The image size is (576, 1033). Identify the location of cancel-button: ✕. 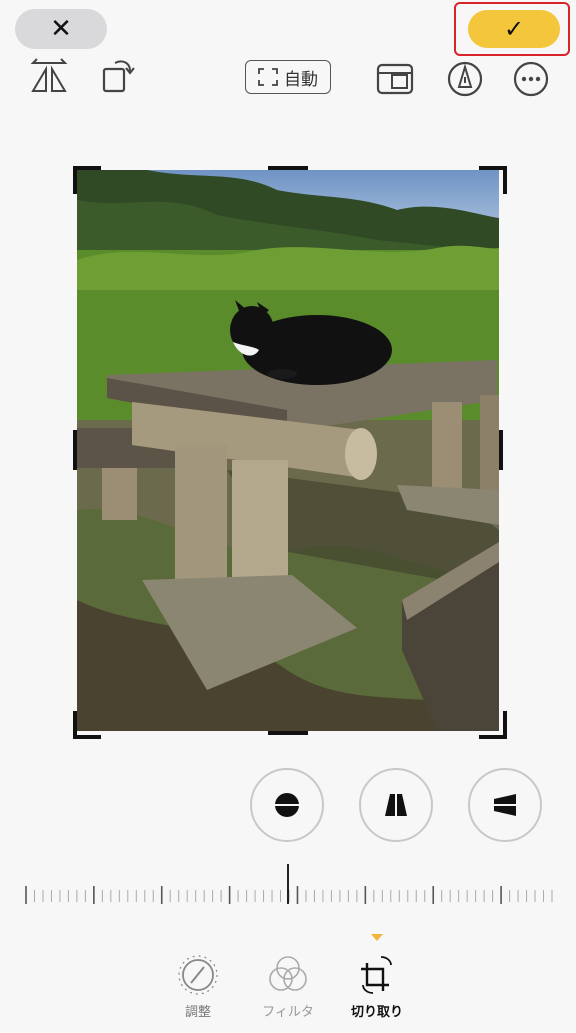
(61, 29).